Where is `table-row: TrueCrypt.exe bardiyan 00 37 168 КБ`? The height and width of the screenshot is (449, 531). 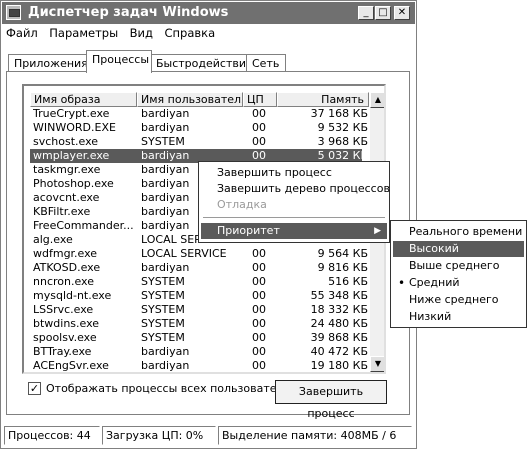 table-row: TrueCrypt.exe bardiyan 00 37 168 КБ is located at coordinates (199, 114).